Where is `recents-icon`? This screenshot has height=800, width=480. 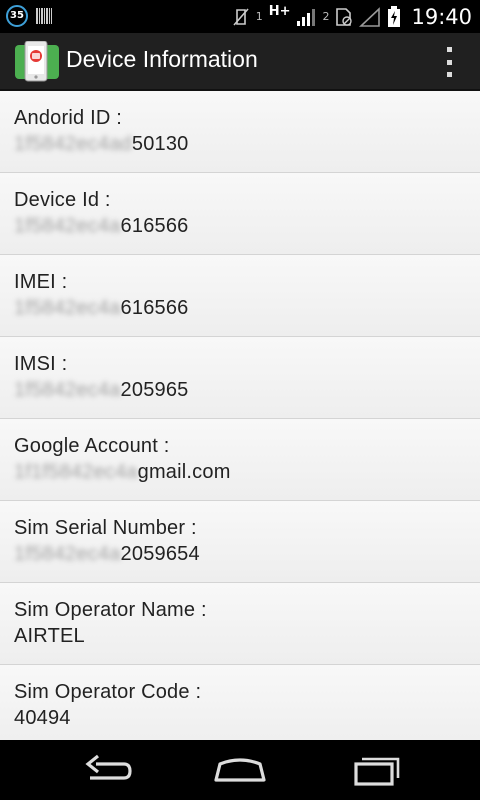
recents-icon is located at coordinates (374, 770).